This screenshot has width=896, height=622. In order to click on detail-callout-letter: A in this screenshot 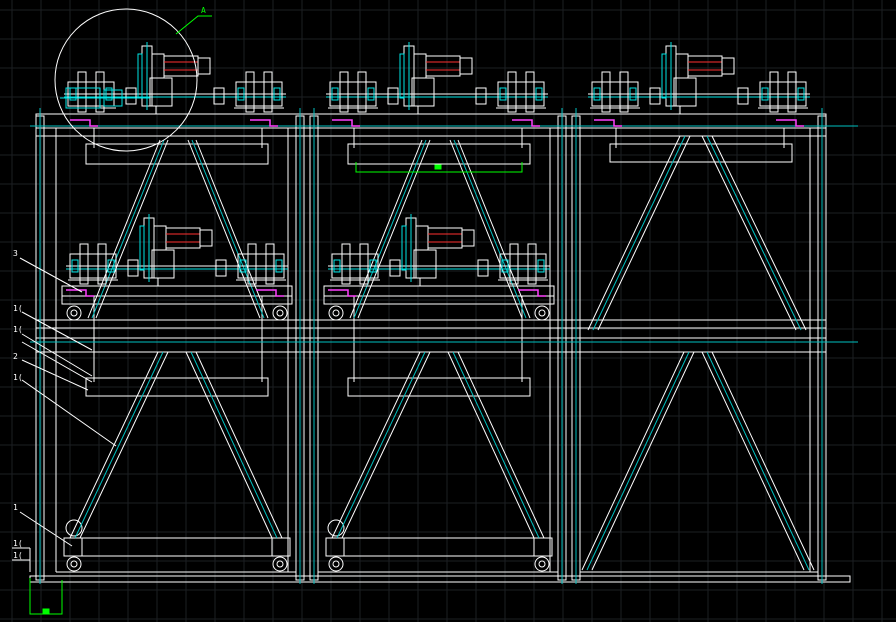, I will do `click(203, 10)`.